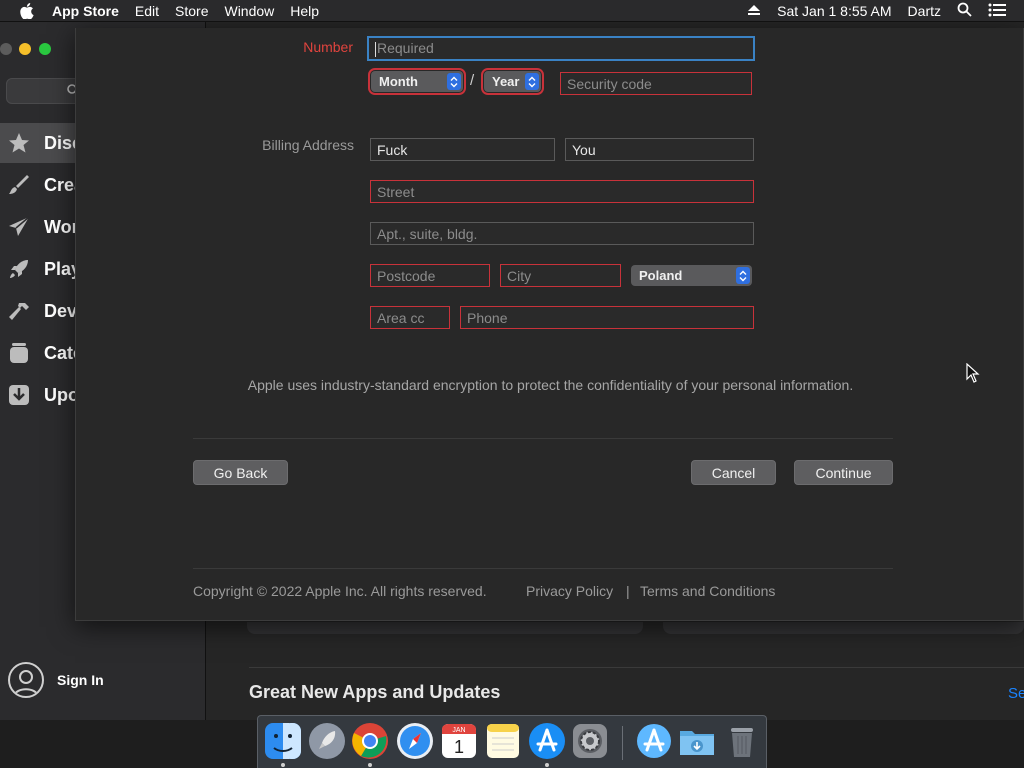 The width and height of the screenshot is (1024, 768). Describe the element at coordinates (622, 743) in the screenshot. I see `dock-separator` at that location.